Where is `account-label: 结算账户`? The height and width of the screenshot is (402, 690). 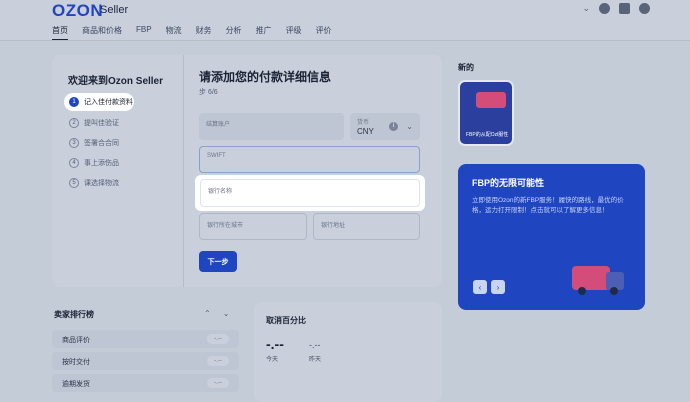 account-label: 结算账户 is located at coordinates (218, 125).